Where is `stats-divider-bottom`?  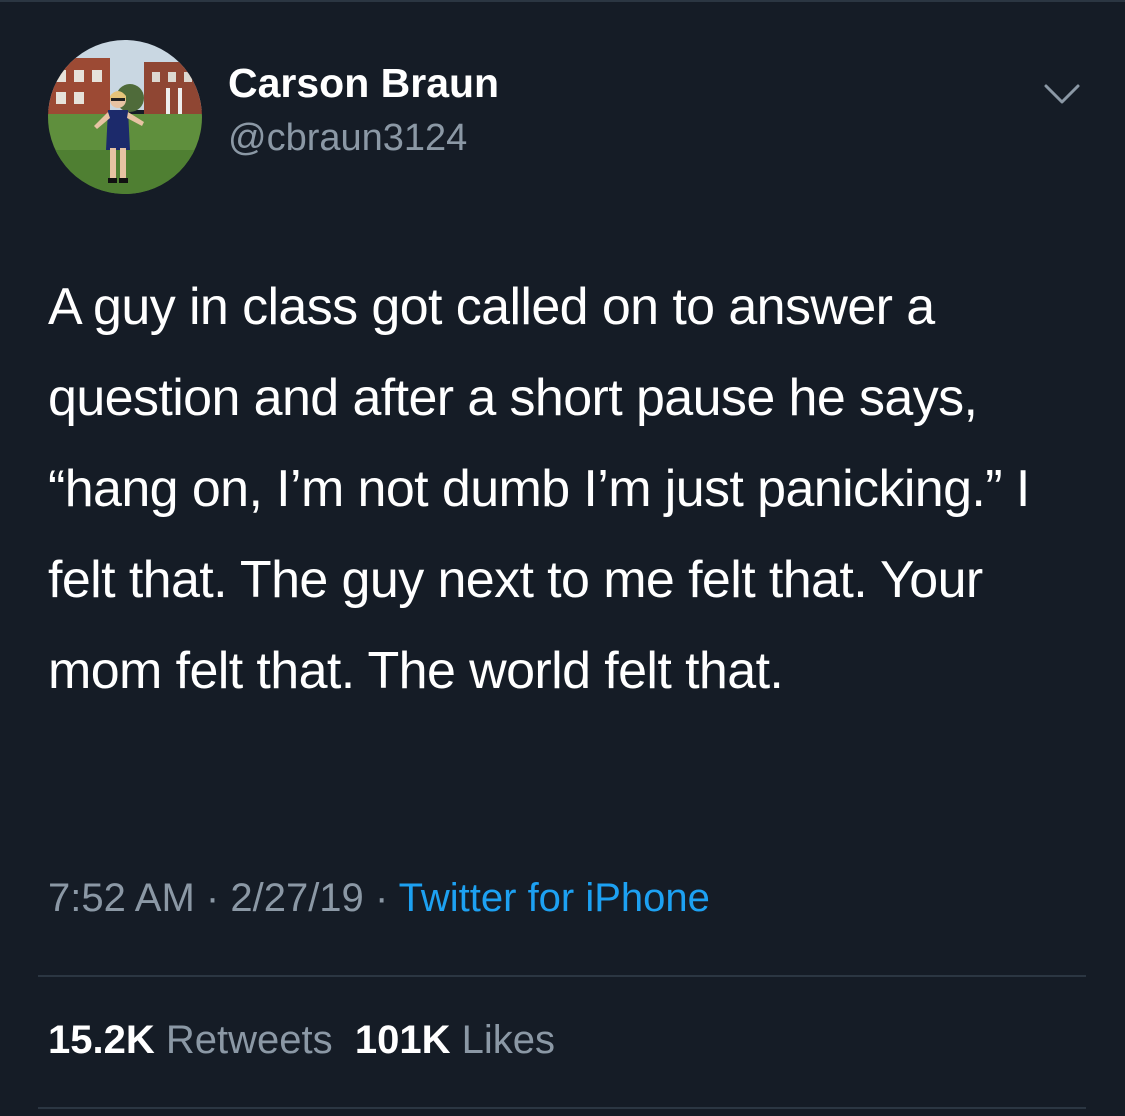 stats-divider-bottom is located at coordinates (562, 1108).